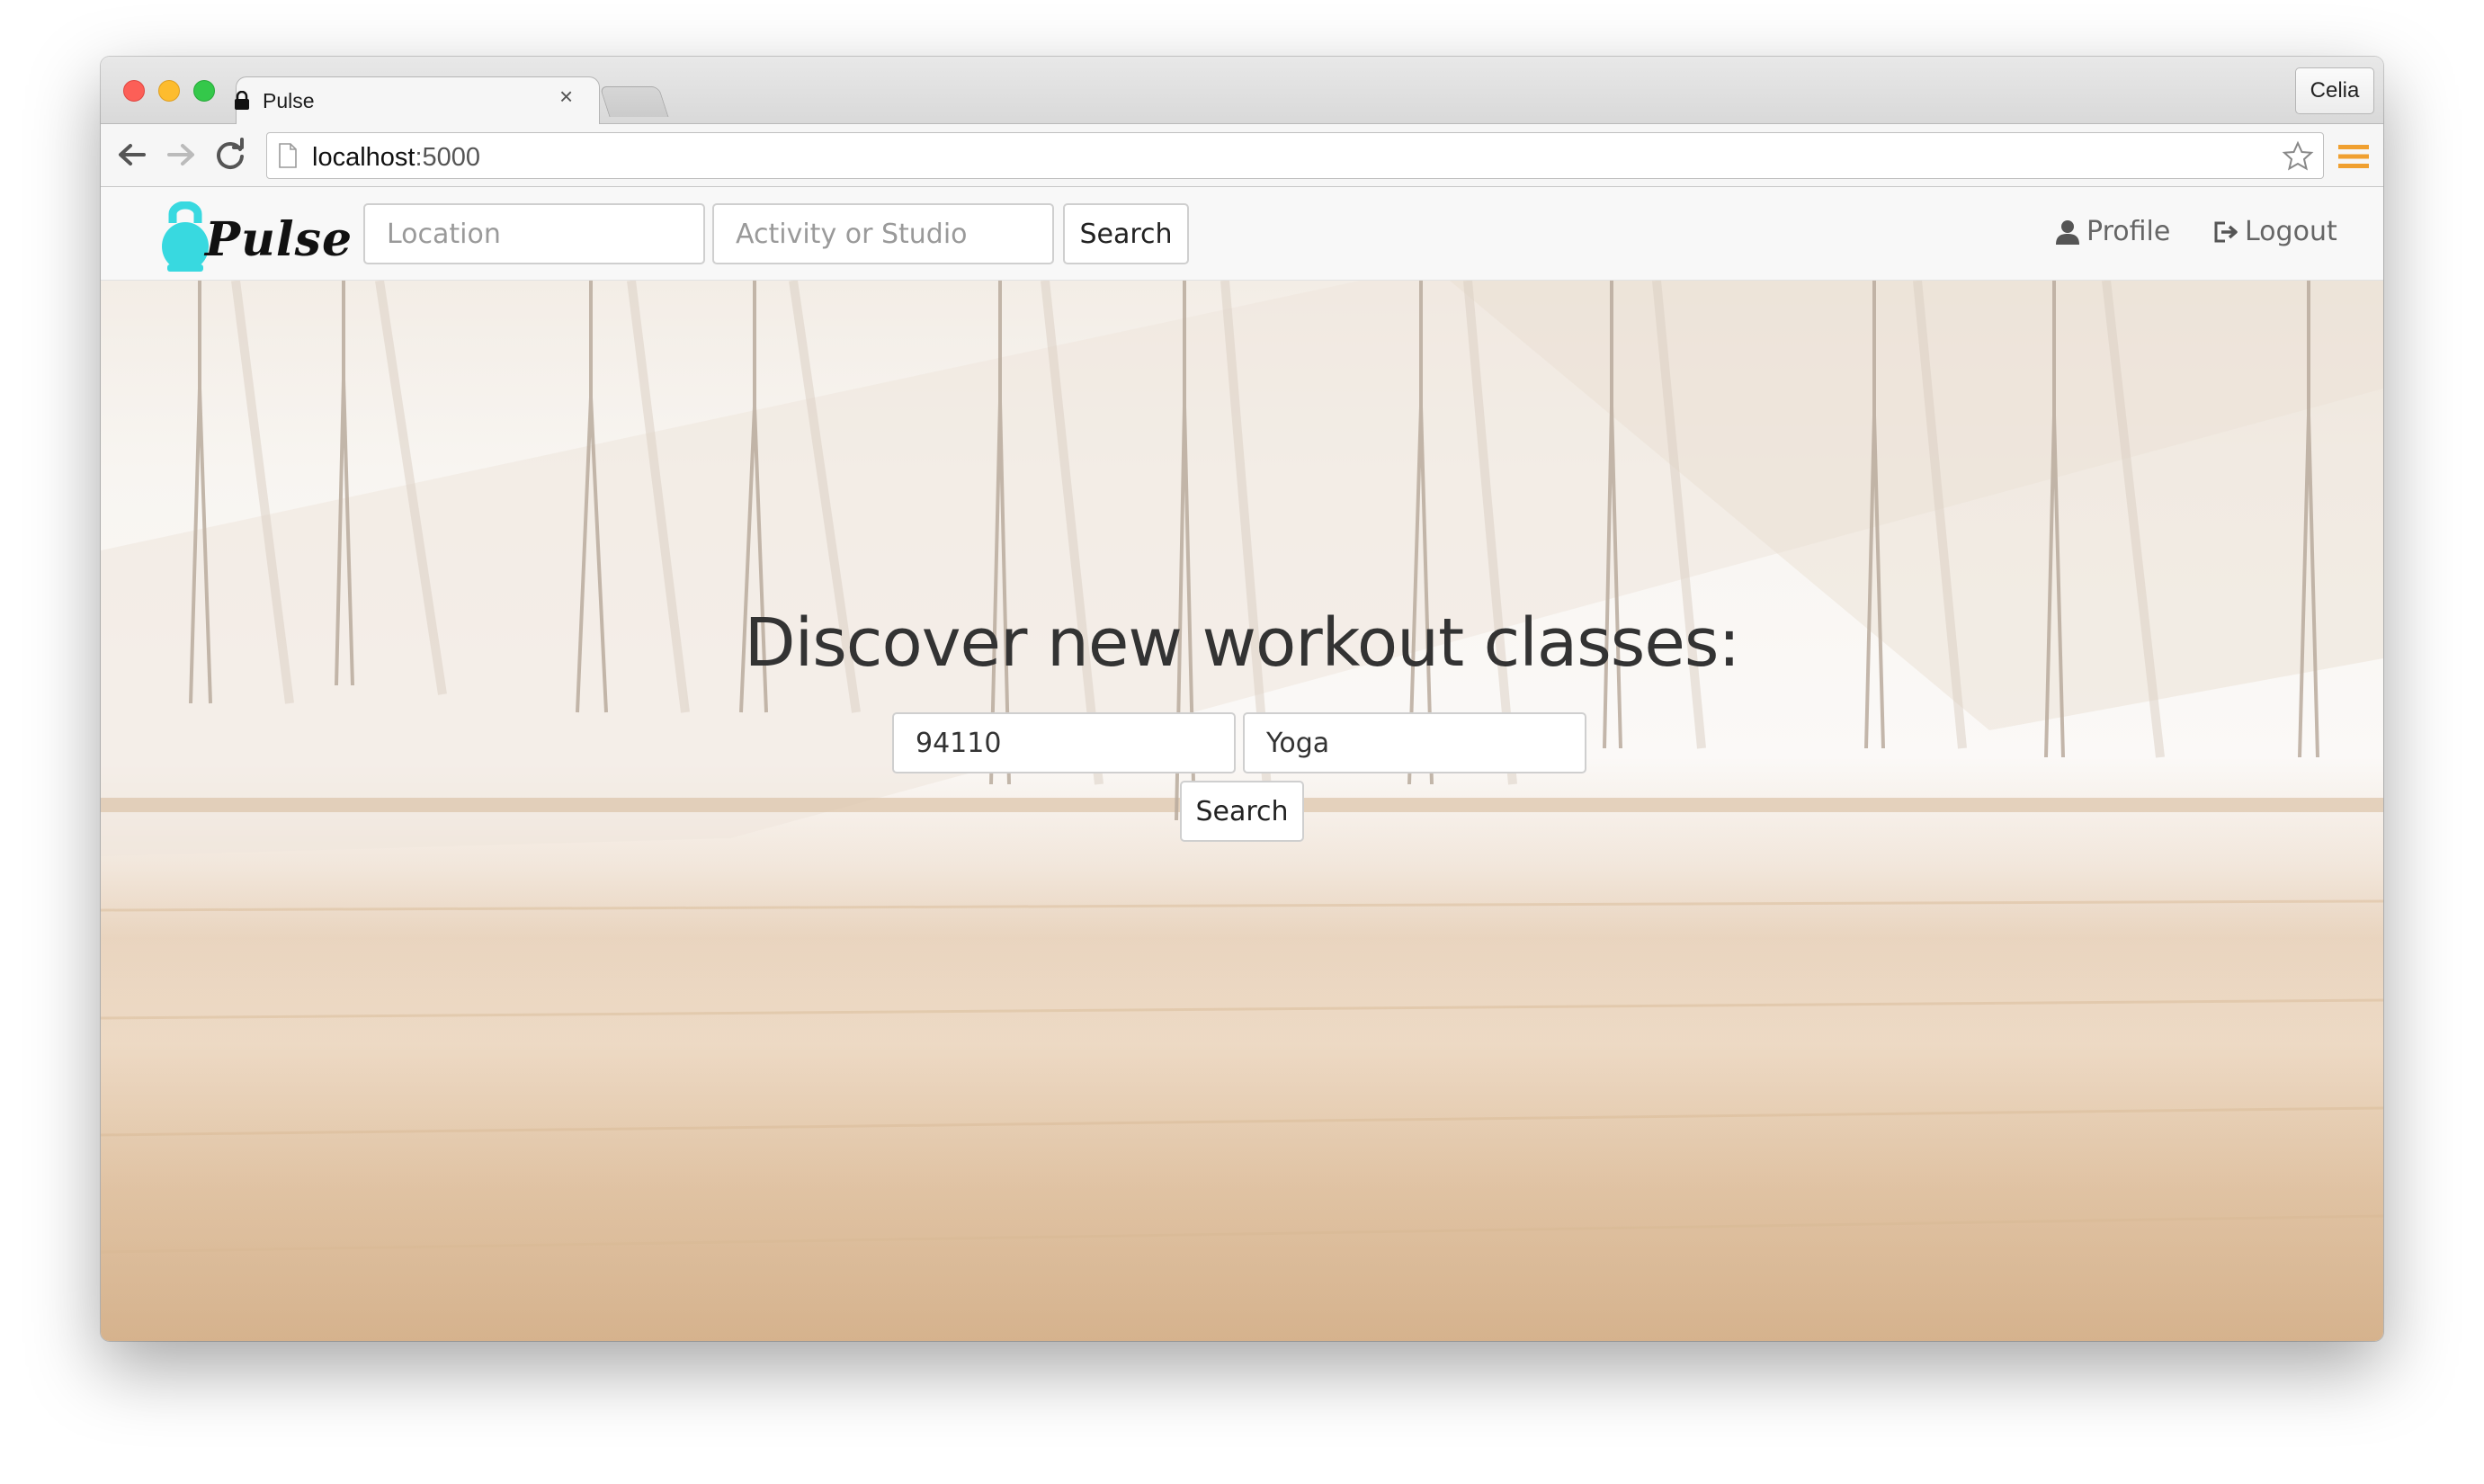  What do you see at coordinates (2298, 156) in the screenshot?
I see `star-icon` at bounding box center [2298, 156].